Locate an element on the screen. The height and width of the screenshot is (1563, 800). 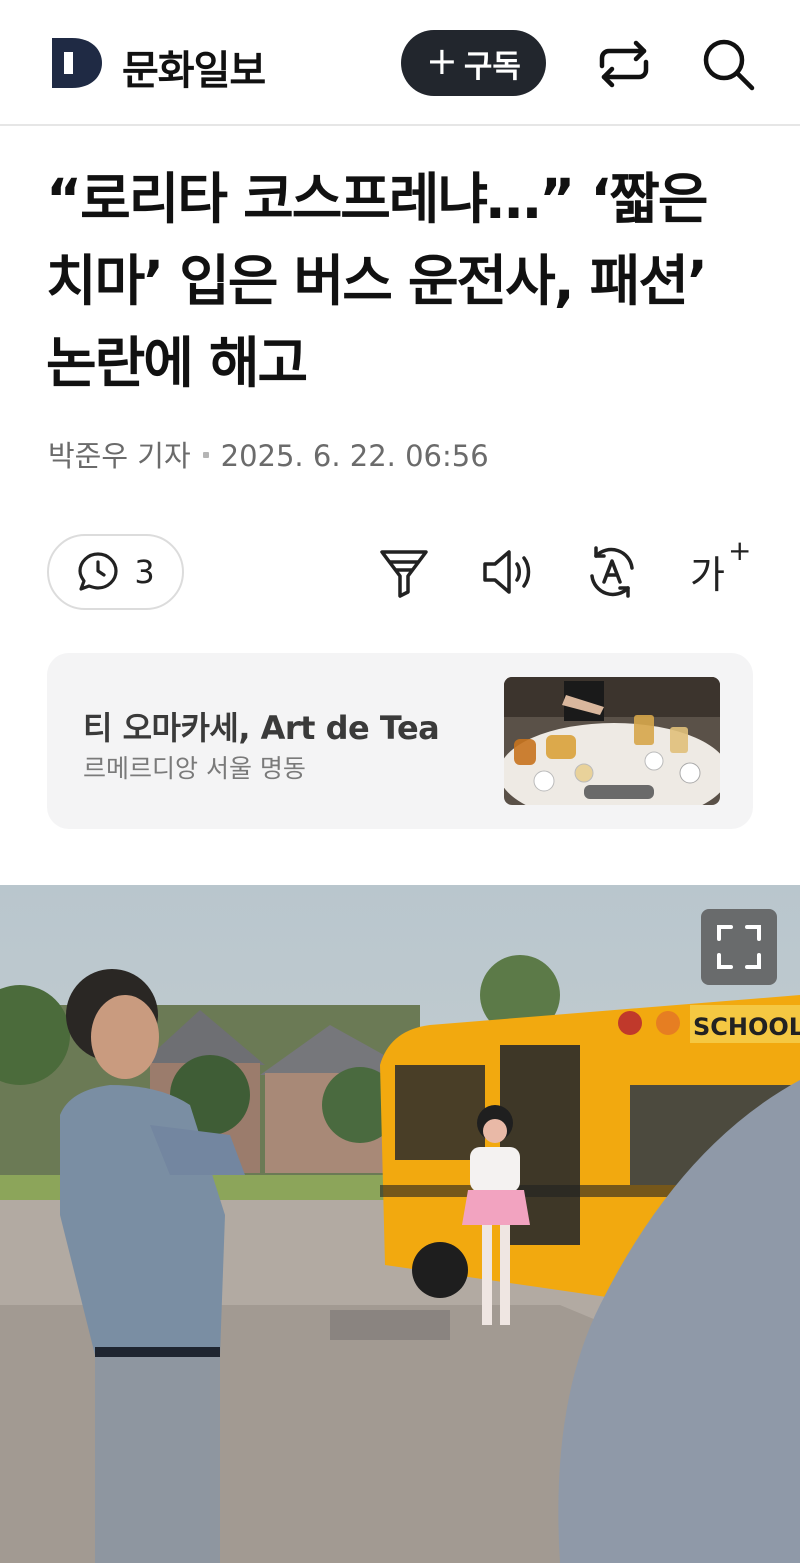
byline: 박준우 기자 2025. 6. 22. 06:56 is located at coordinates (268, 454).